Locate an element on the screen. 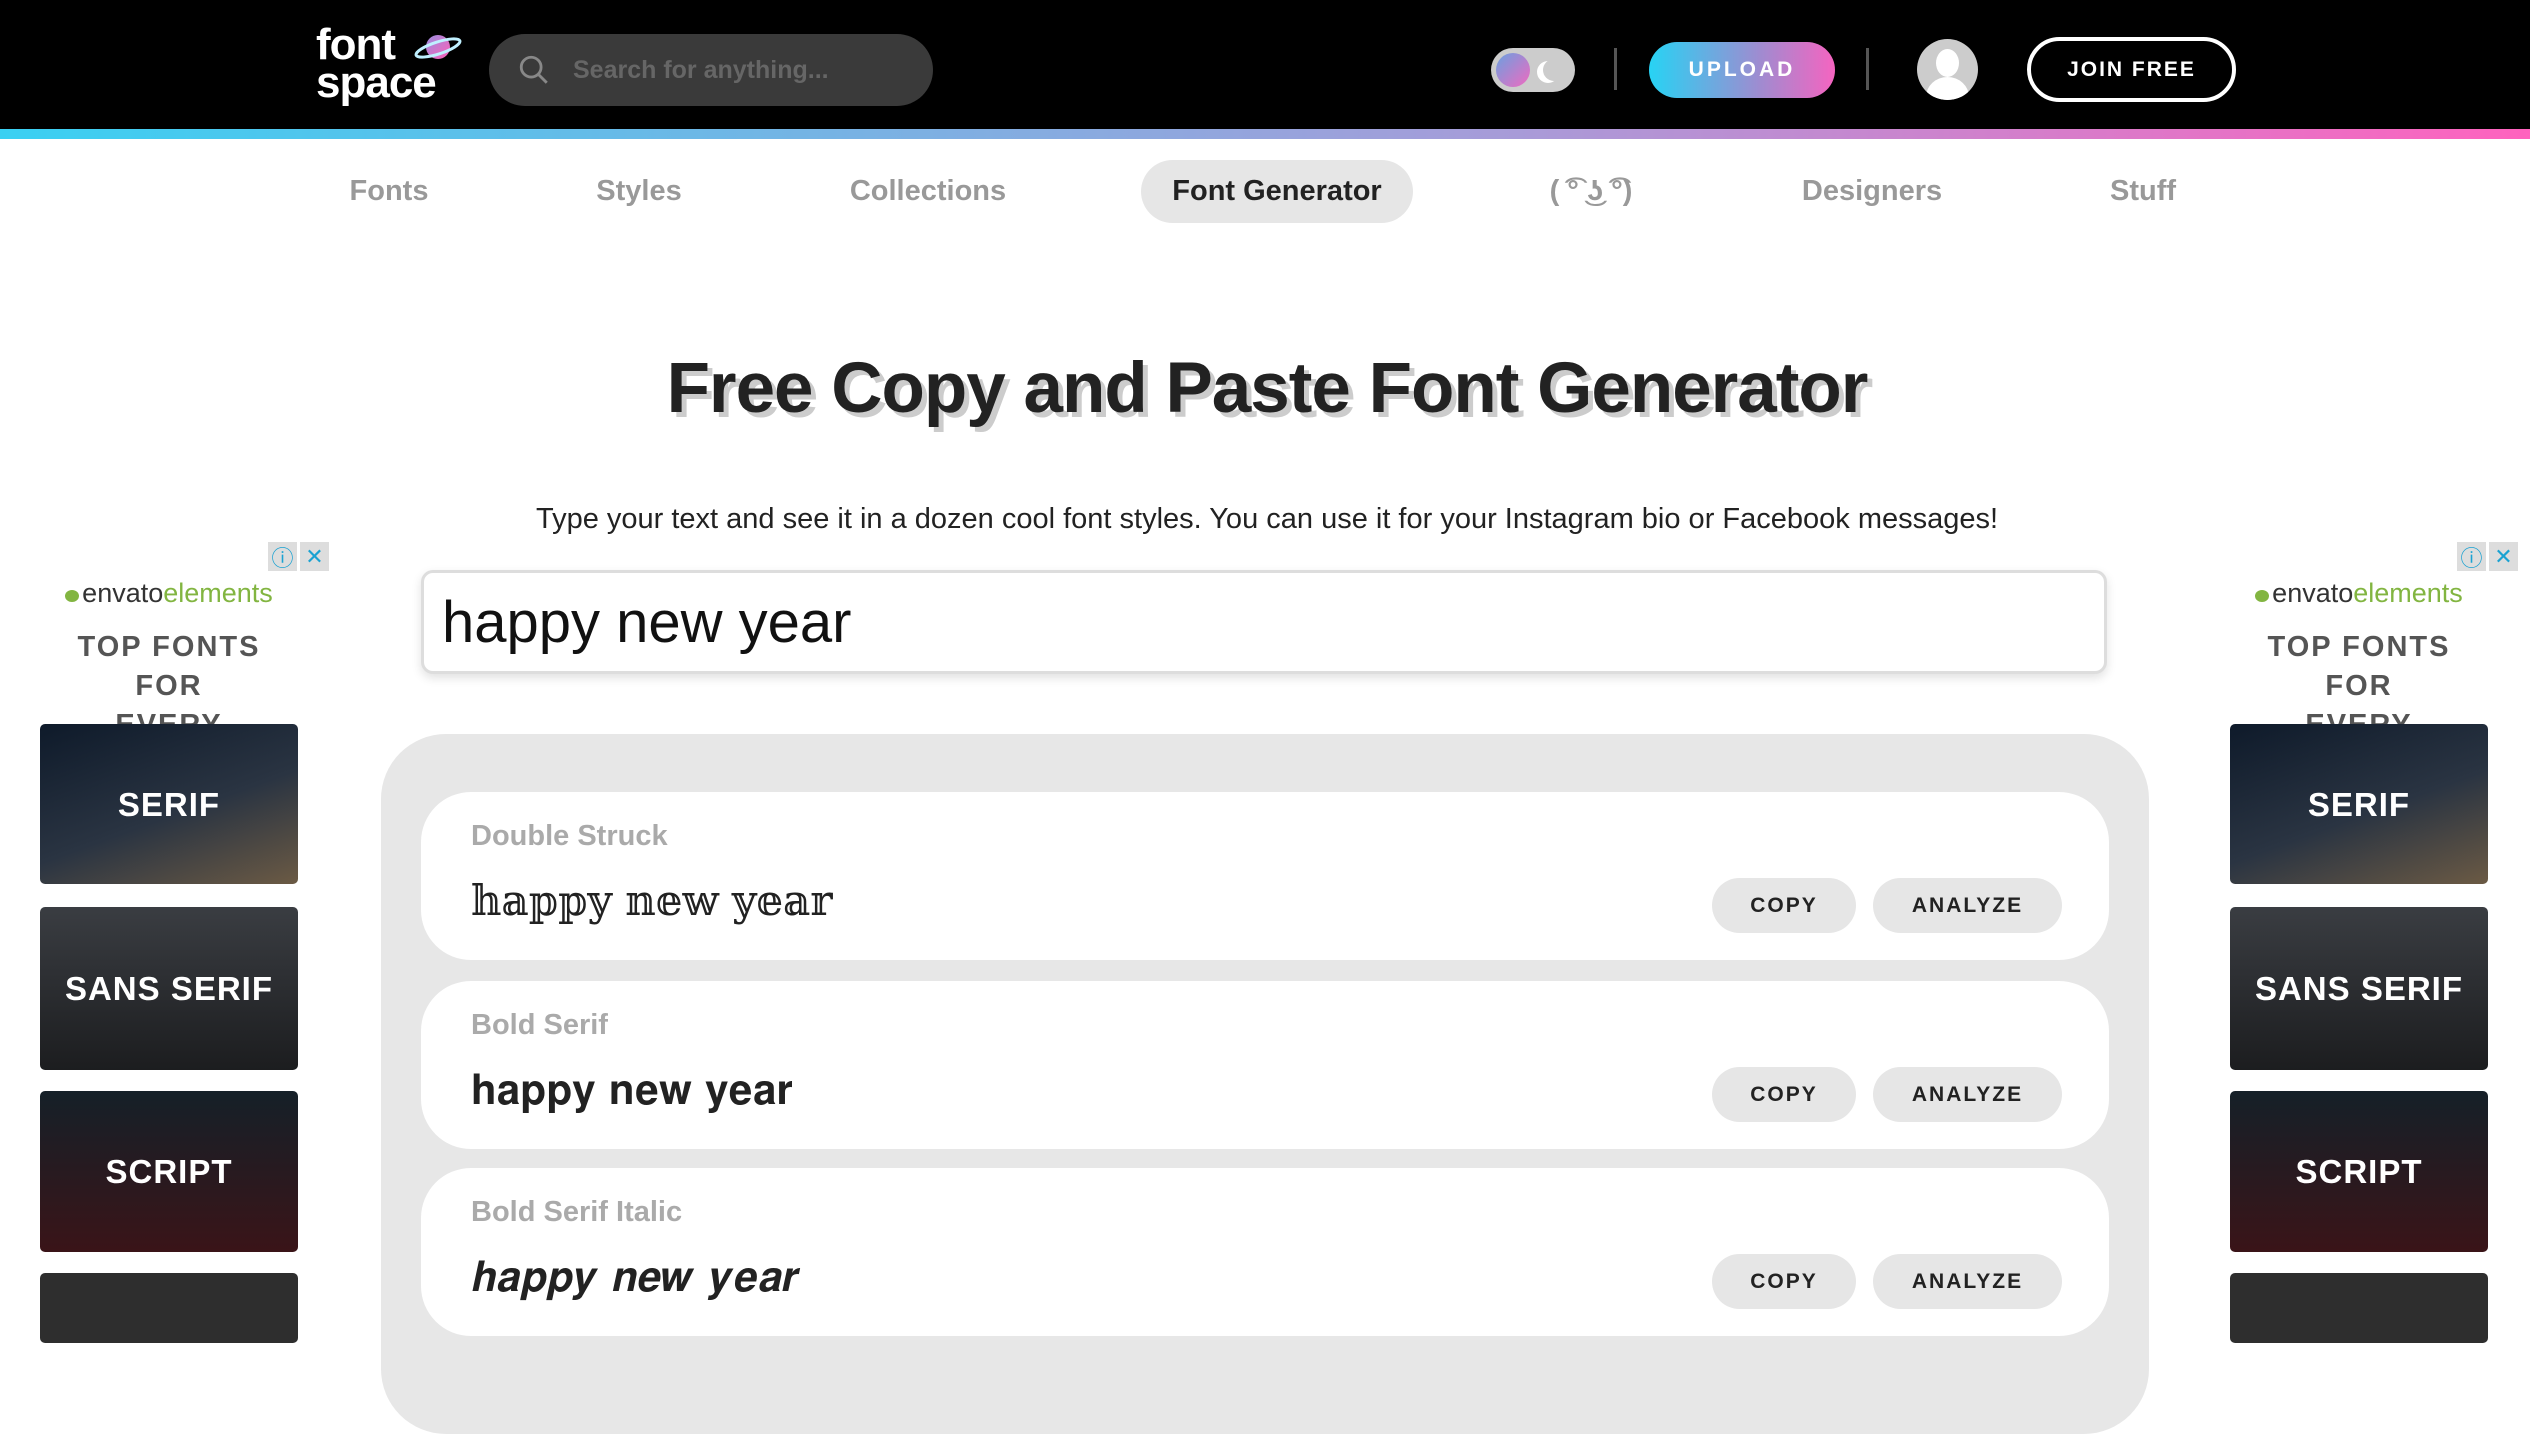 This screenshot has width=2530, height=1434. header-gradient-bar is located at coordinates (1265, 134).